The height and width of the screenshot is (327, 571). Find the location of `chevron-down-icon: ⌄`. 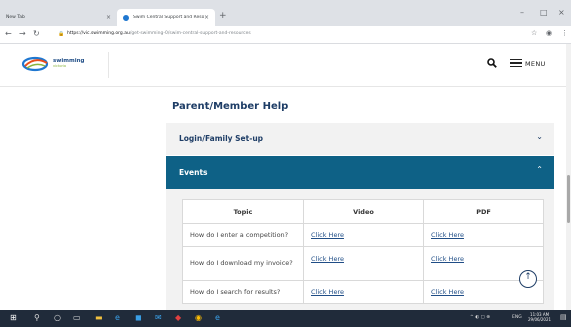

chevron-down-icon: ⌄ is located at coordinates (539, 136).